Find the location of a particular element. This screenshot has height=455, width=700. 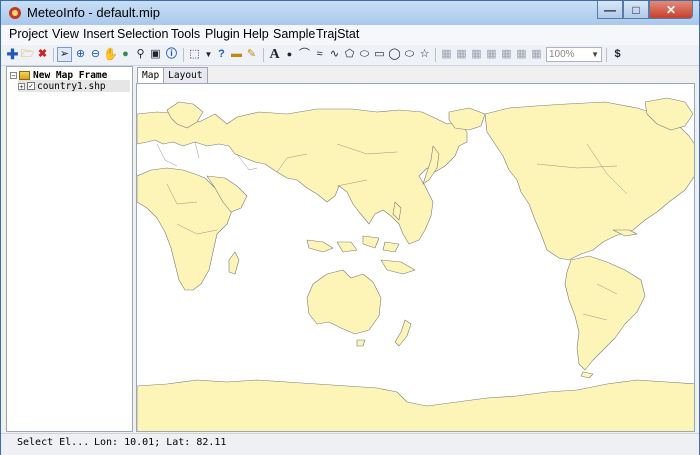

zoom-level-select: 100% ▼ is located at coordinates (574, 54).